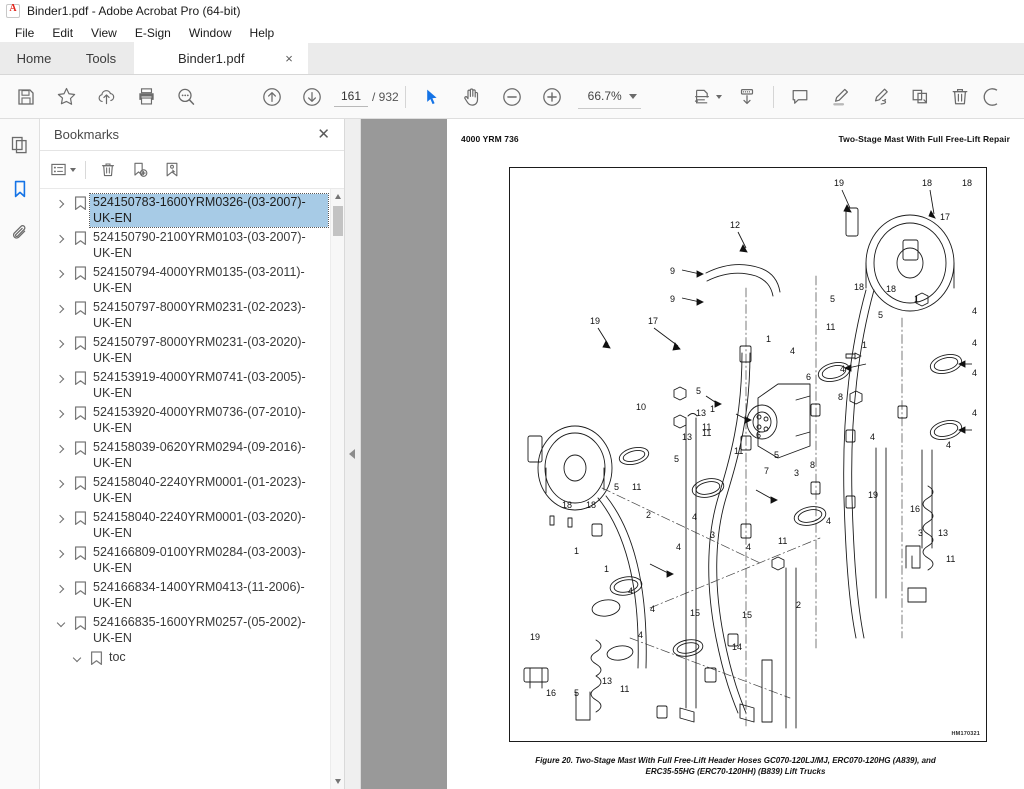 This screenshot has height=789, width=1024. Describe the element at coordinates (146, 97) in the screenshot. I see `print-button` at that location.